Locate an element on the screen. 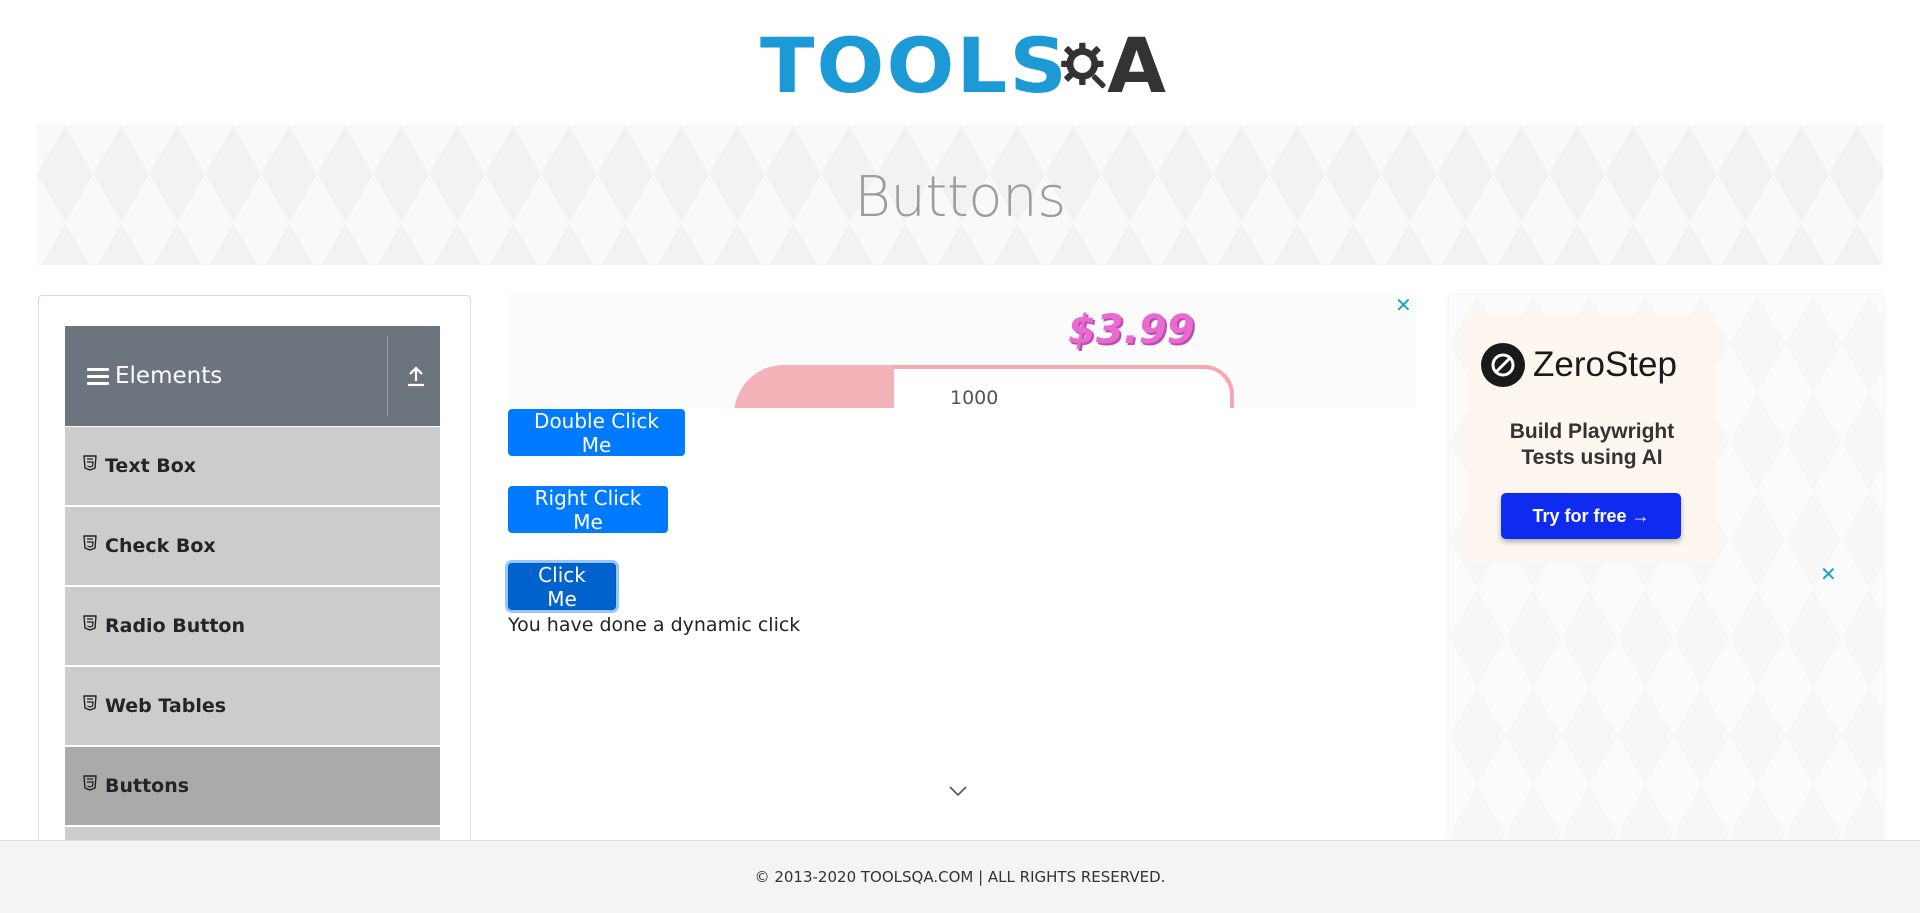 Image resolution: width=1920 pixels, height=913 pixels. dynamic-click-message: You have done a dynamic click is located at coordinates (654, 625).